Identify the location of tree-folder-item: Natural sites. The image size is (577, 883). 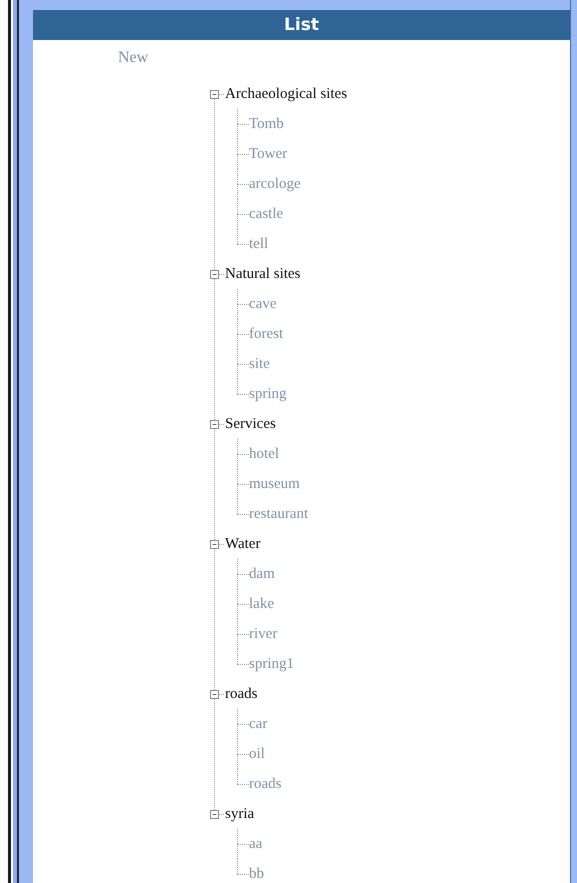
(262, 274).